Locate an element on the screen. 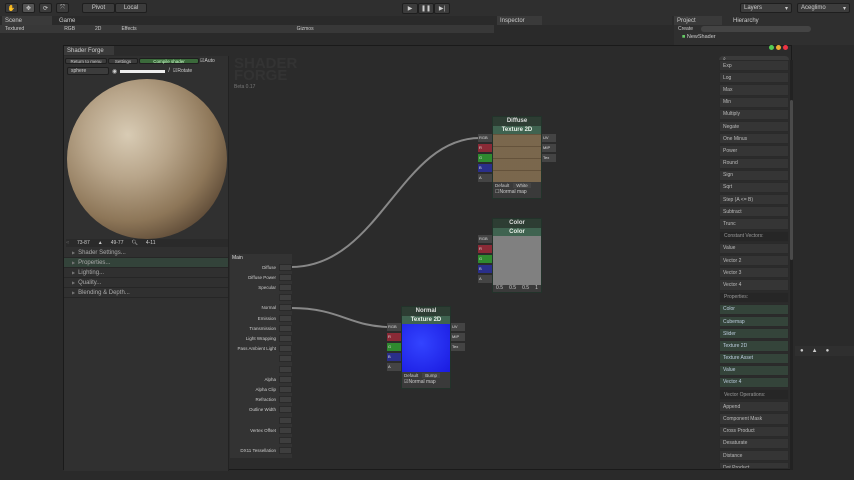  rgb-dropdown: RGB is located at coordinates (69, 29).